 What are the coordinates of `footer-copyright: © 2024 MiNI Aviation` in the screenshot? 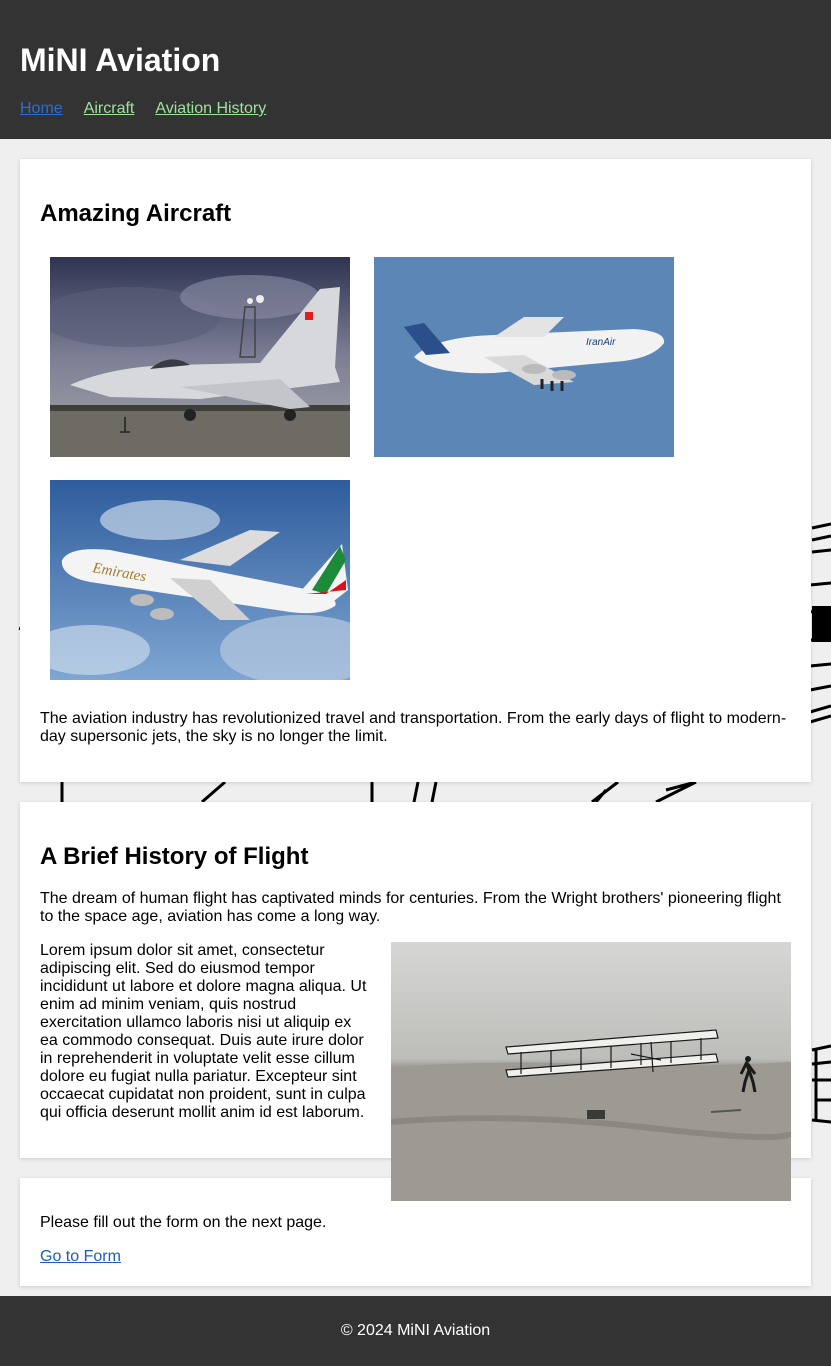 It's located at (415, 1330).